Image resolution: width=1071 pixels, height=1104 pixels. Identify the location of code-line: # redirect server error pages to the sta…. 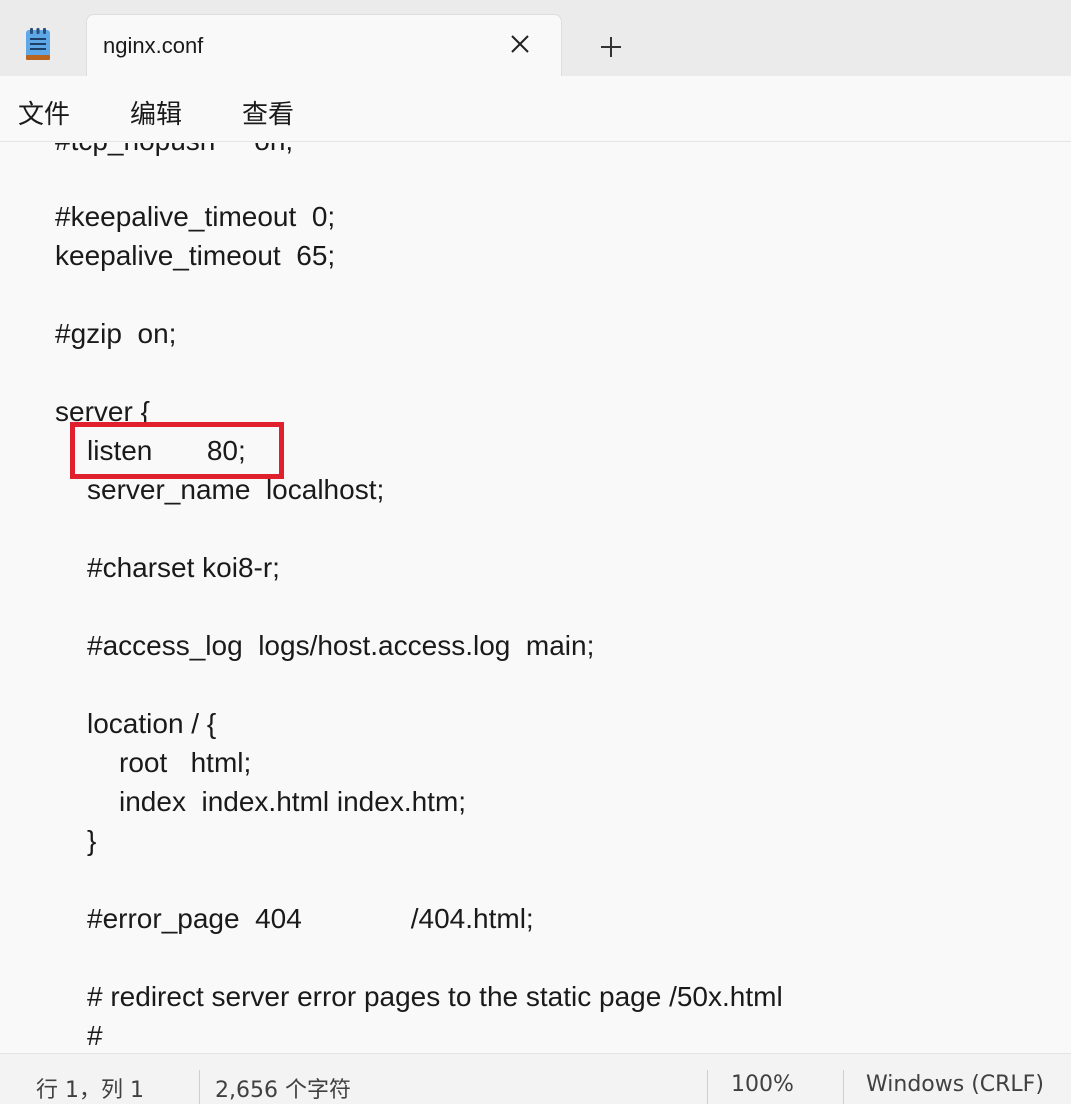
(435, 996).